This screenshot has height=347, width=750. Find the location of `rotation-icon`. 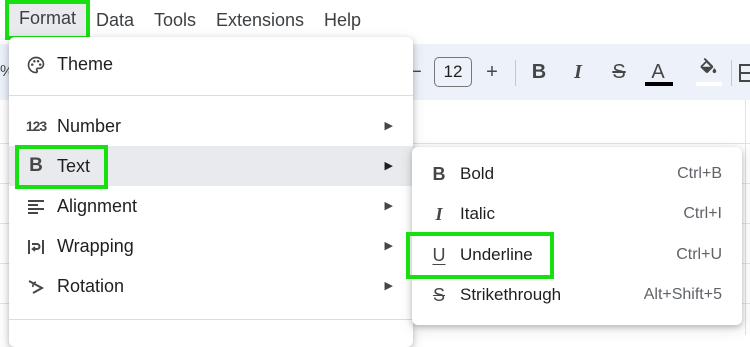

rotation-icon is located at coordinates (36, 286).